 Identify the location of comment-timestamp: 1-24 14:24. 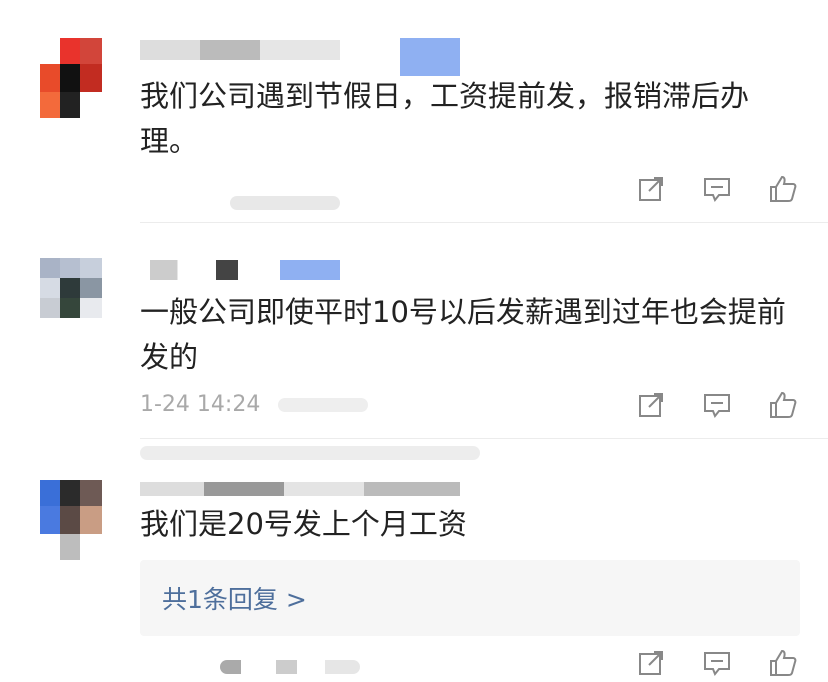
(200, 404).